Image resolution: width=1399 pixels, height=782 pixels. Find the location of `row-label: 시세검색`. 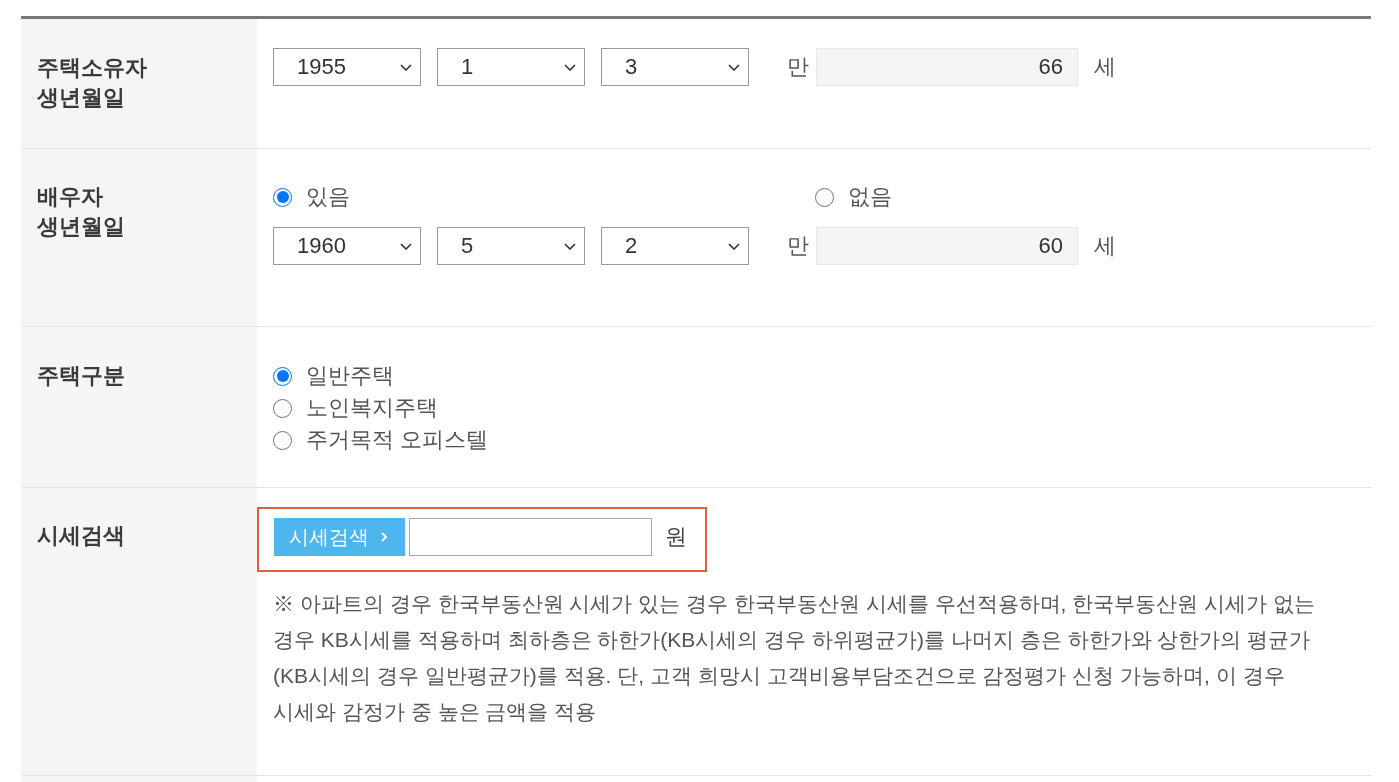

row-label: 시세검색 is located at coordinates (81, 536).